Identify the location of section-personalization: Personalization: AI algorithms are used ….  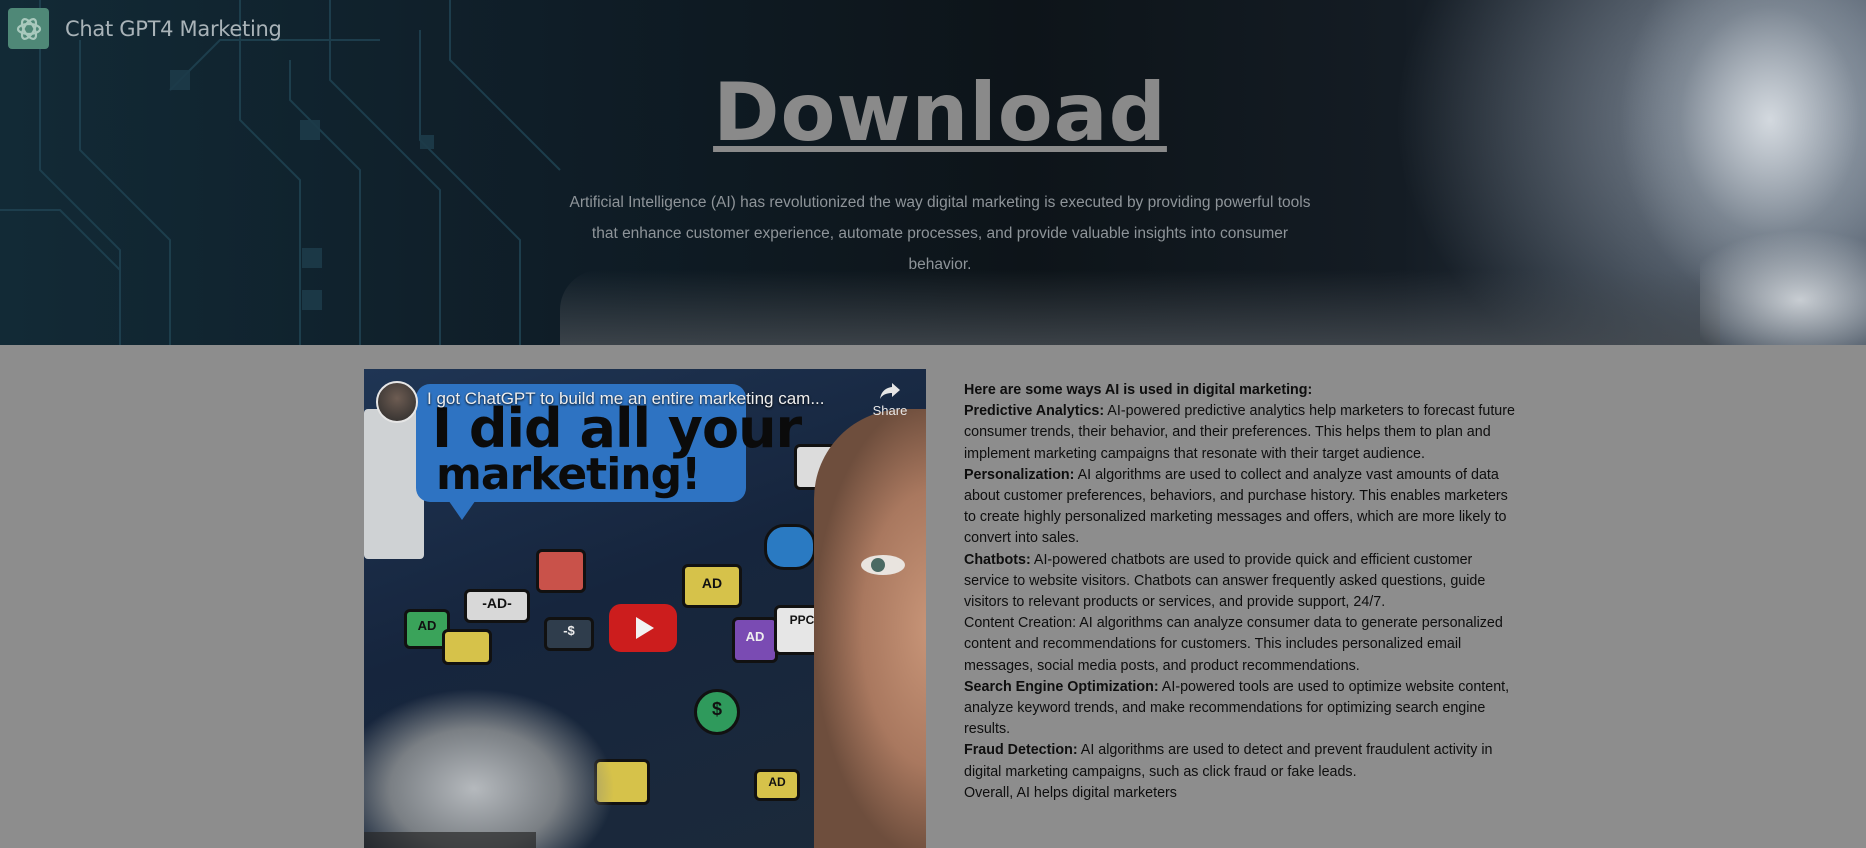
(1236, 506).